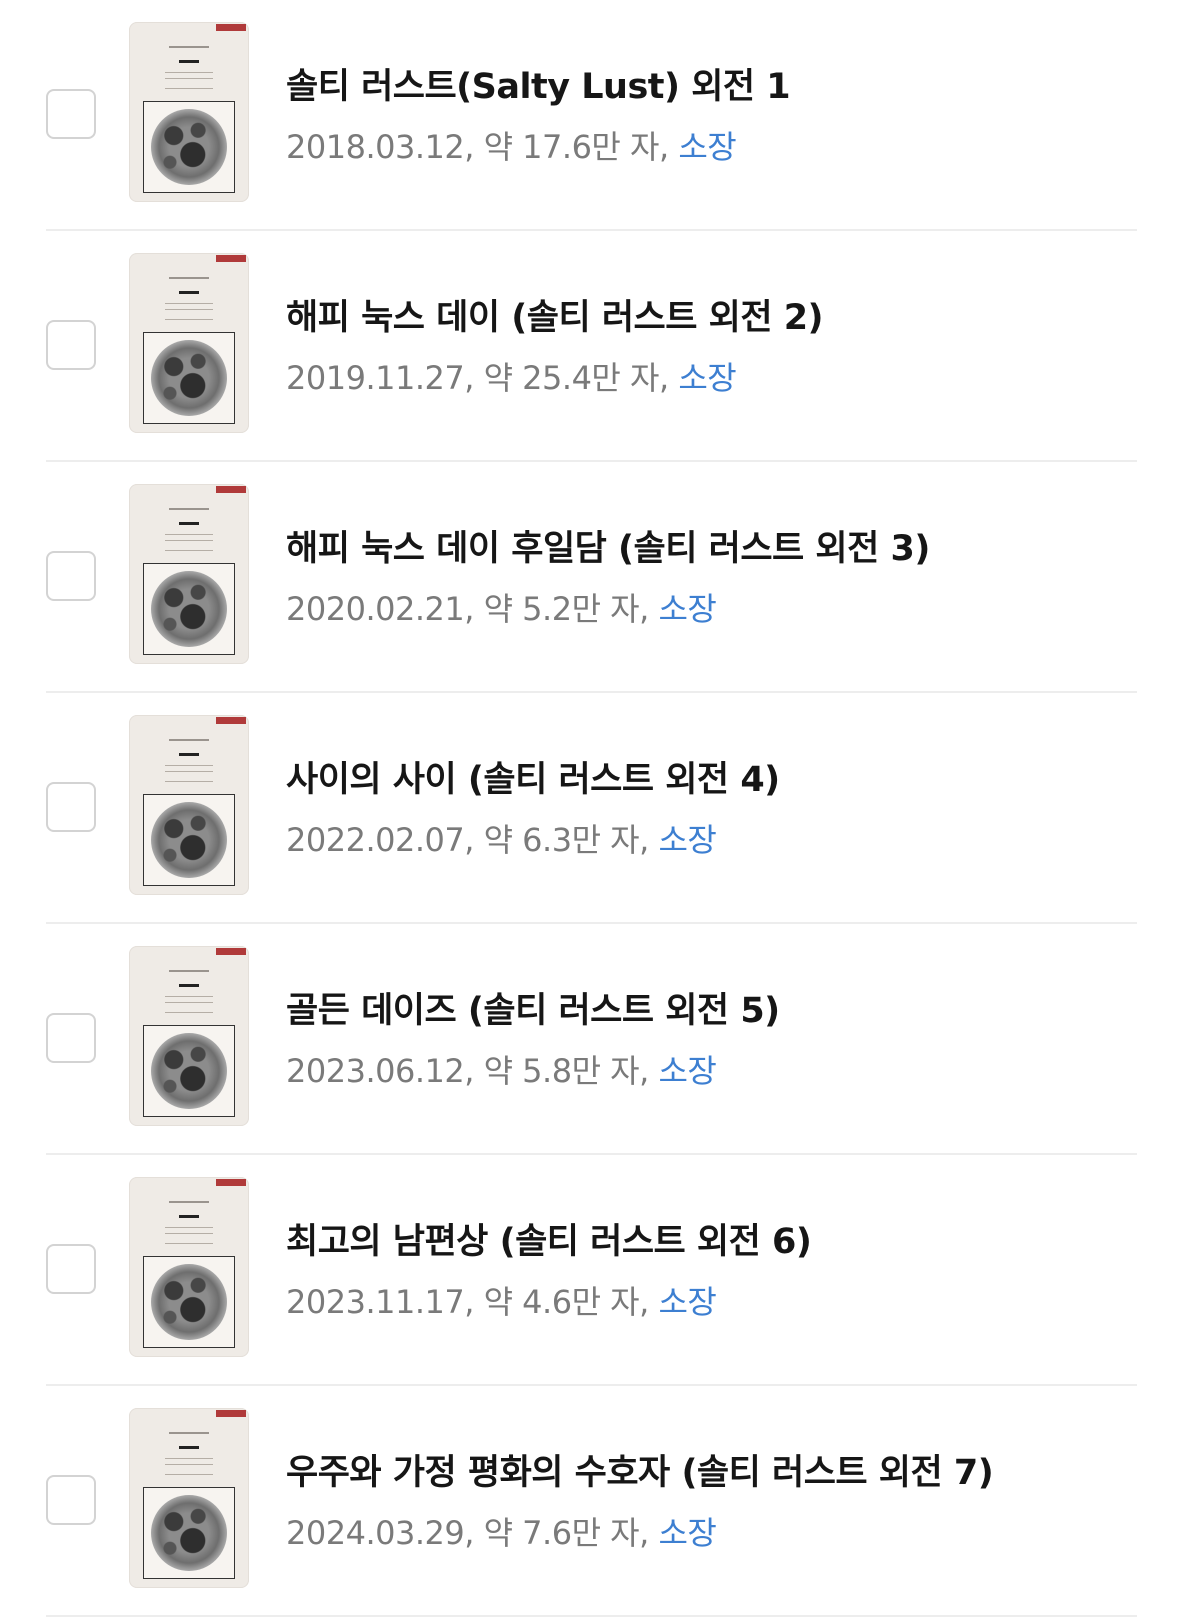 The image size is (1179, 1621). What do you see at coordinates (375, 1071) in the screenshot?
I see `book-date: 2023.06.12` at bounding box center [375, 1071].